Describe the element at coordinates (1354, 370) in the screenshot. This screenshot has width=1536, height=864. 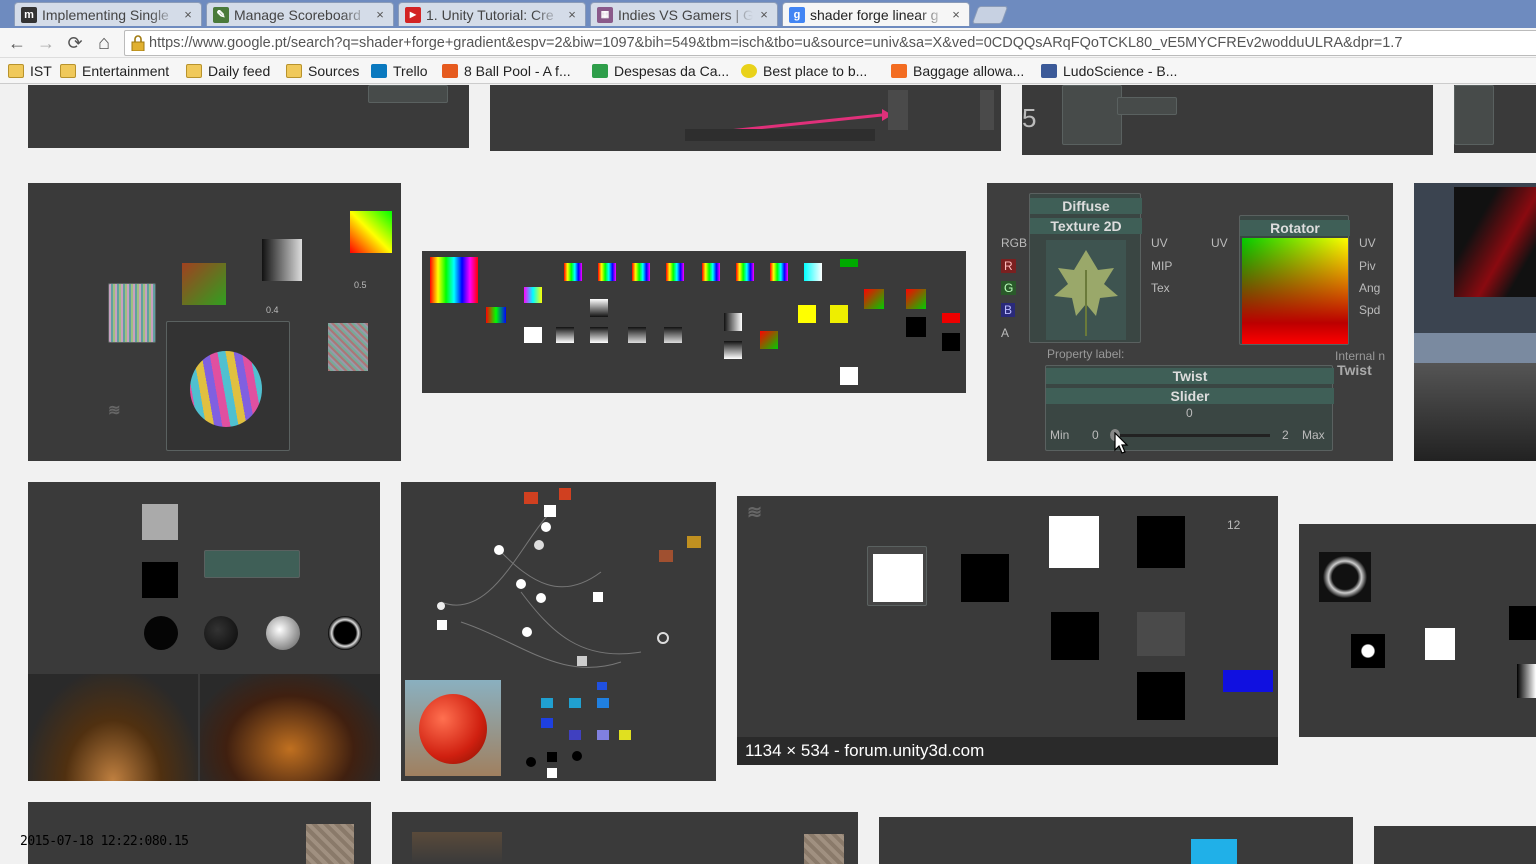
I see `twist-internal: Twist` at that location.